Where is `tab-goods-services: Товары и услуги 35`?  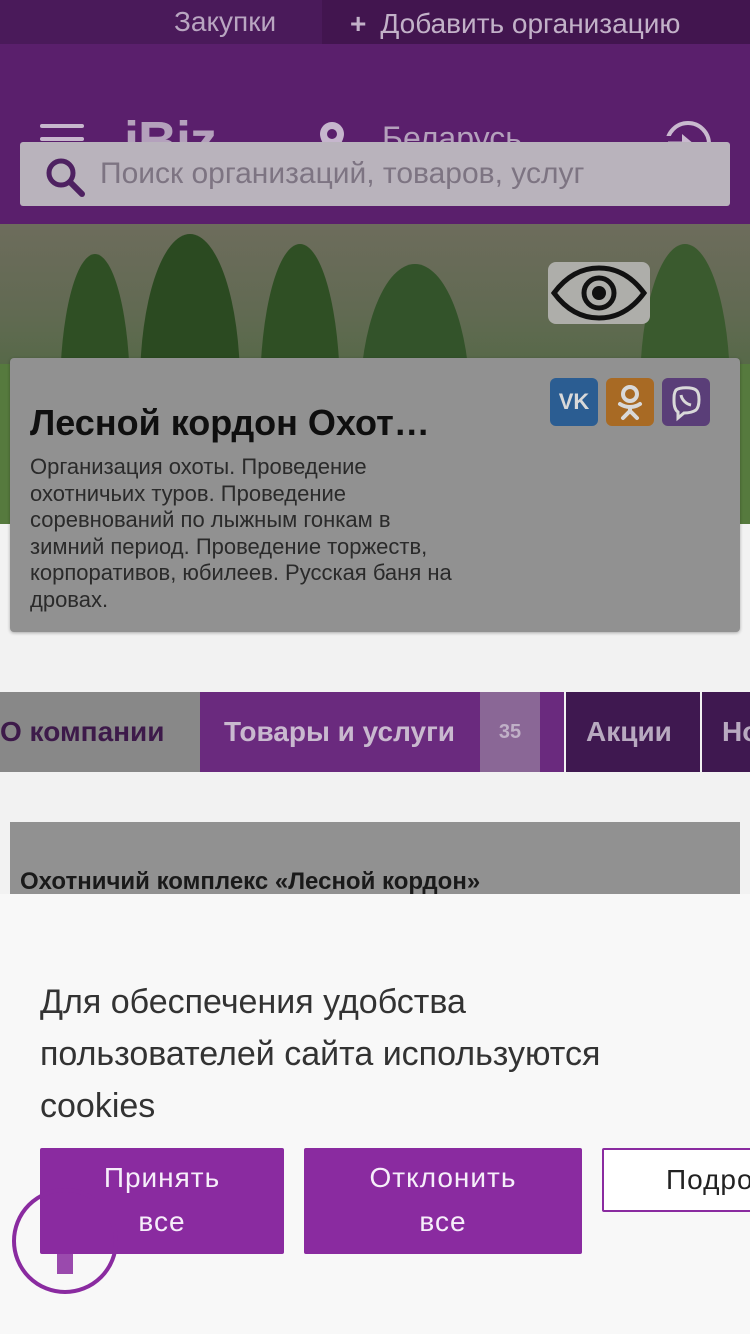 tab-goods-services: Товары и услуги 35 is located at coordinates (382, 732).